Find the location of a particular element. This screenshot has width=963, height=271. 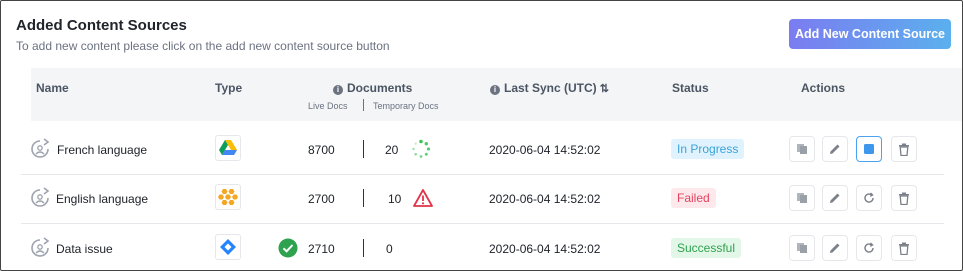

last-sync-label: Last Sync (UTC) is located at coordinates (550, 88).